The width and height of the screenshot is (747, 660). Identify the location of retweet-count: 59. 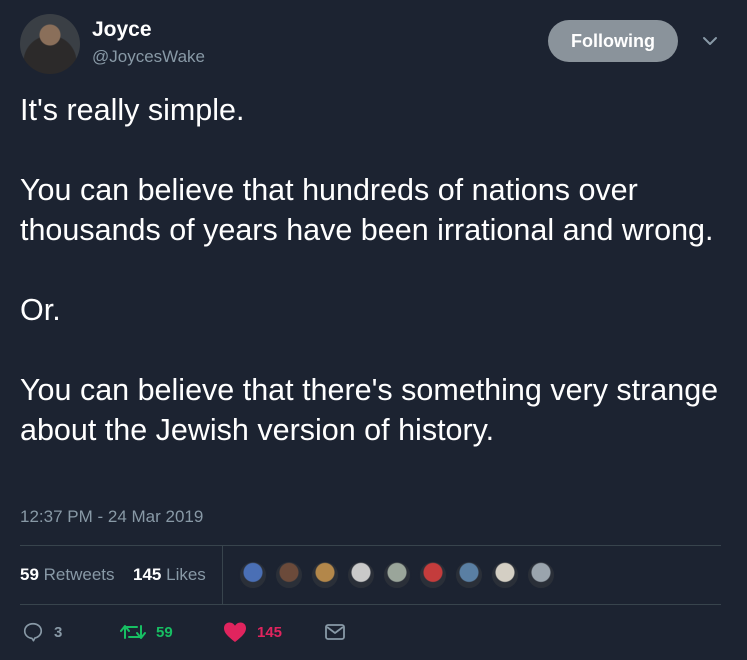
(164, 632).